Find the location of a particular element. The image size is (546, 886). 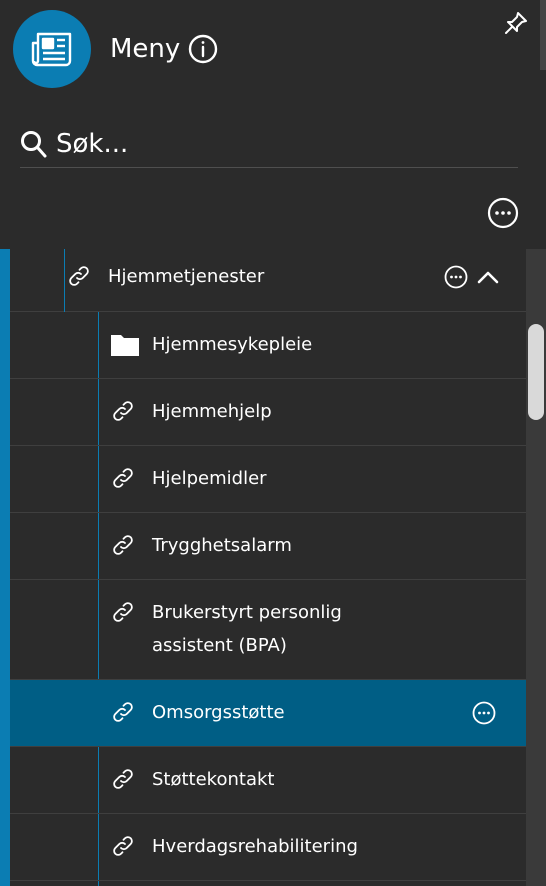

pin-icon is located at coordinates (516, 23).